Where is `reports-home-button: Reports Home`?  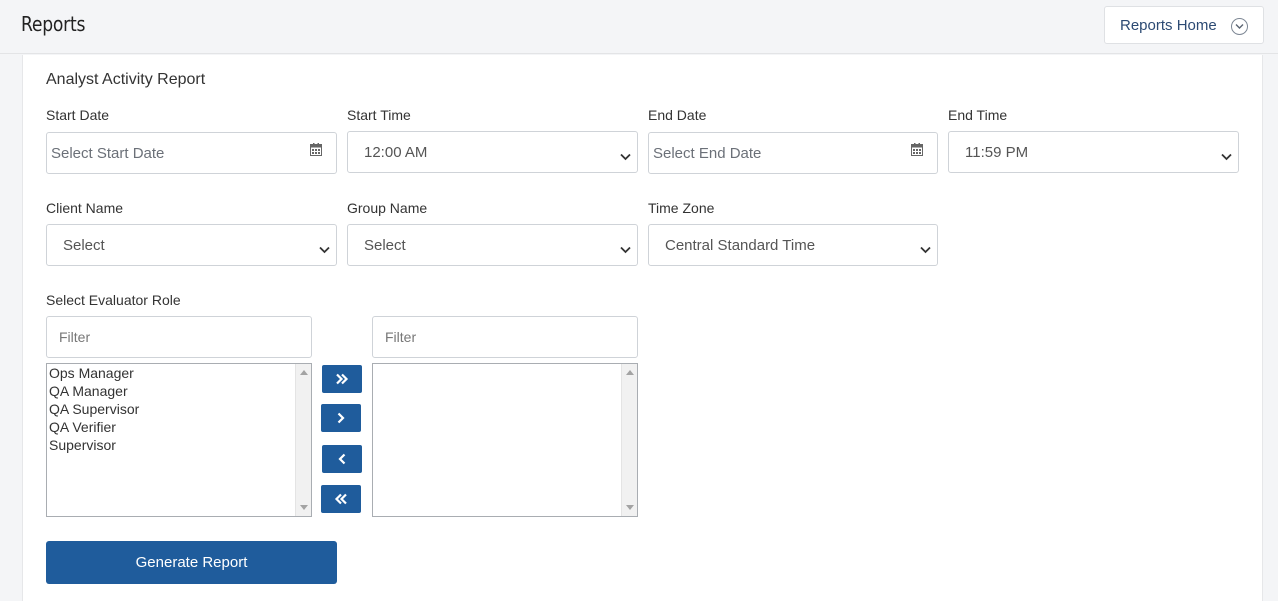
reports-home-button: Reports Home is located at coordinates (1184, 25).